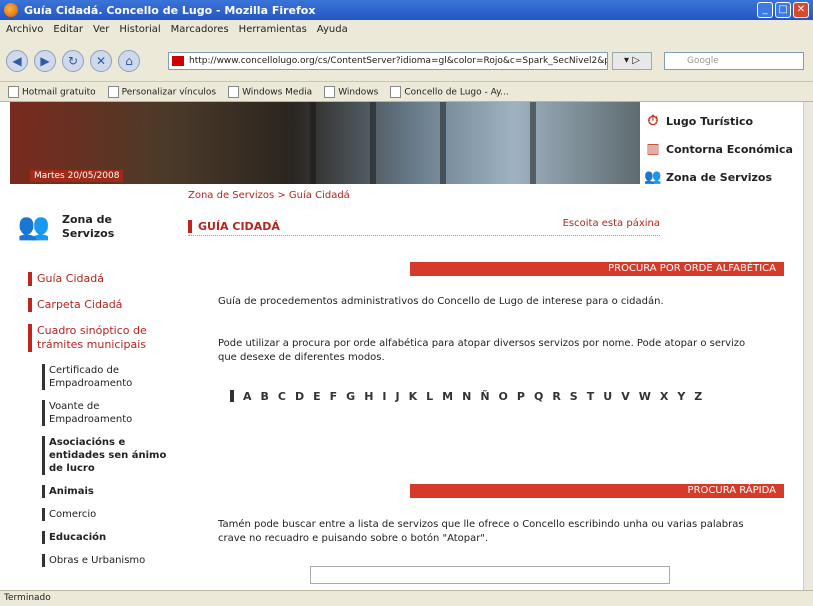 This screenshot has width=813, height=606. What do you see at coordinates (734, 61) in the screenshot?
I see `search-input: Google` at bounding box center [734, 61].